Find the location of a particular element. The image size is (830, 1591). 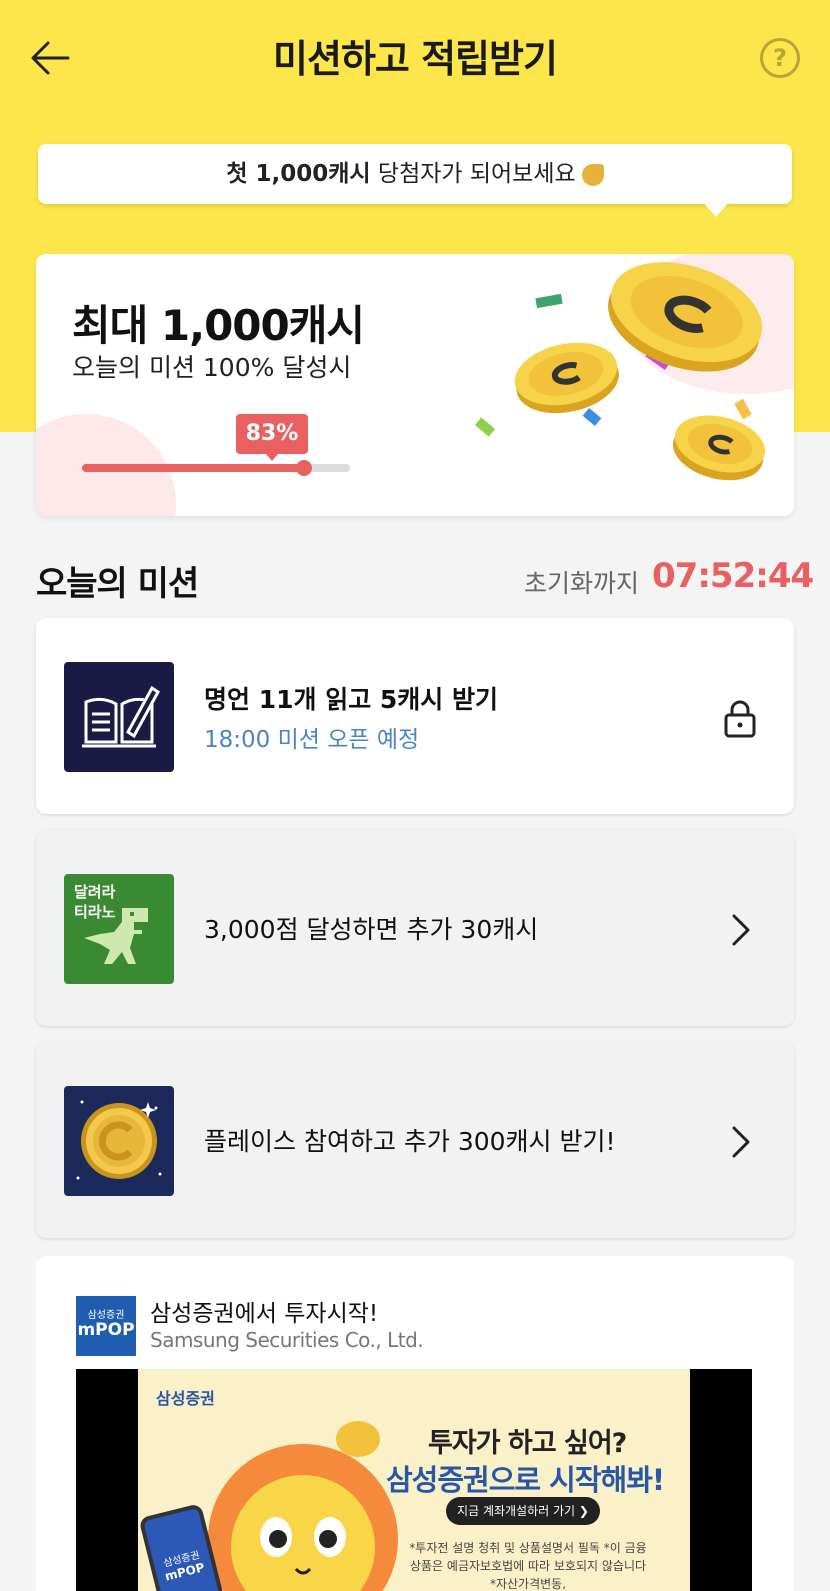

progress-fill is located at coordinates (193, 468).